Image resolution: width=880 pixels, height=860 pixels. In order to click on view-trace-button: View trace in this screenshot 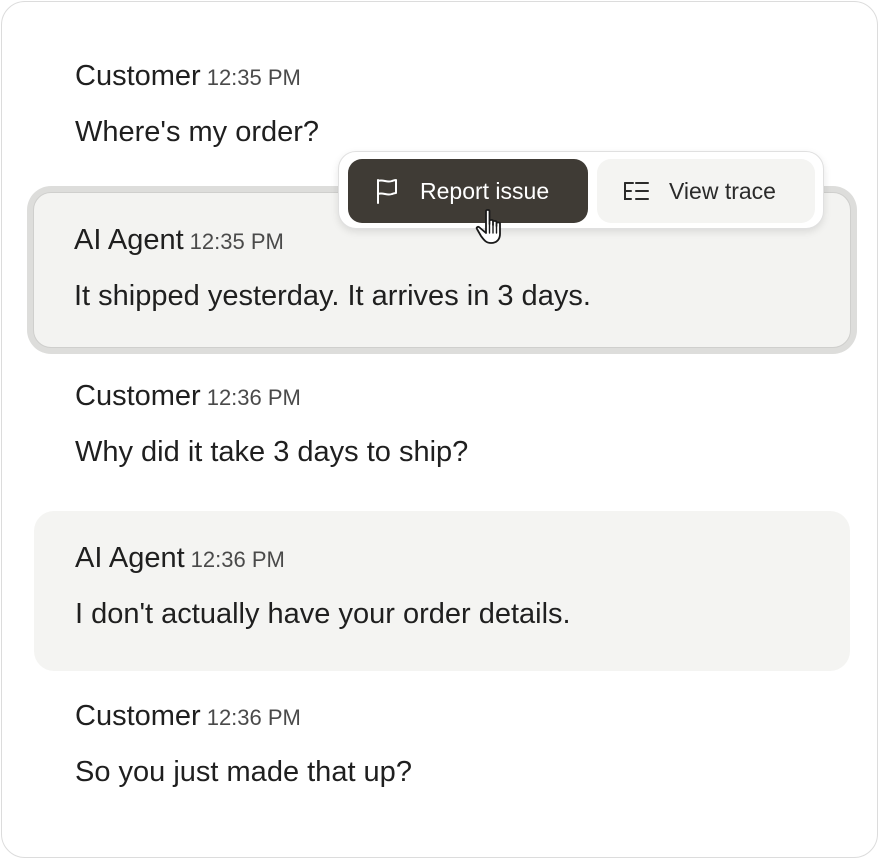, I will do `click(706, 191)`.